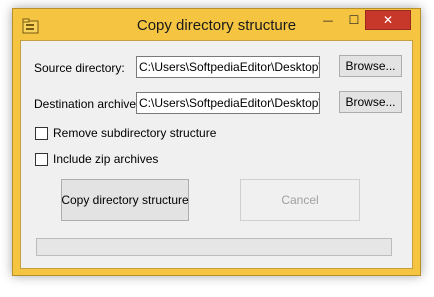 This screenshot has width=434, height=297. Describe the element at coordinates (214, 247) in the screenshot. I see `progress-bar` at that location.